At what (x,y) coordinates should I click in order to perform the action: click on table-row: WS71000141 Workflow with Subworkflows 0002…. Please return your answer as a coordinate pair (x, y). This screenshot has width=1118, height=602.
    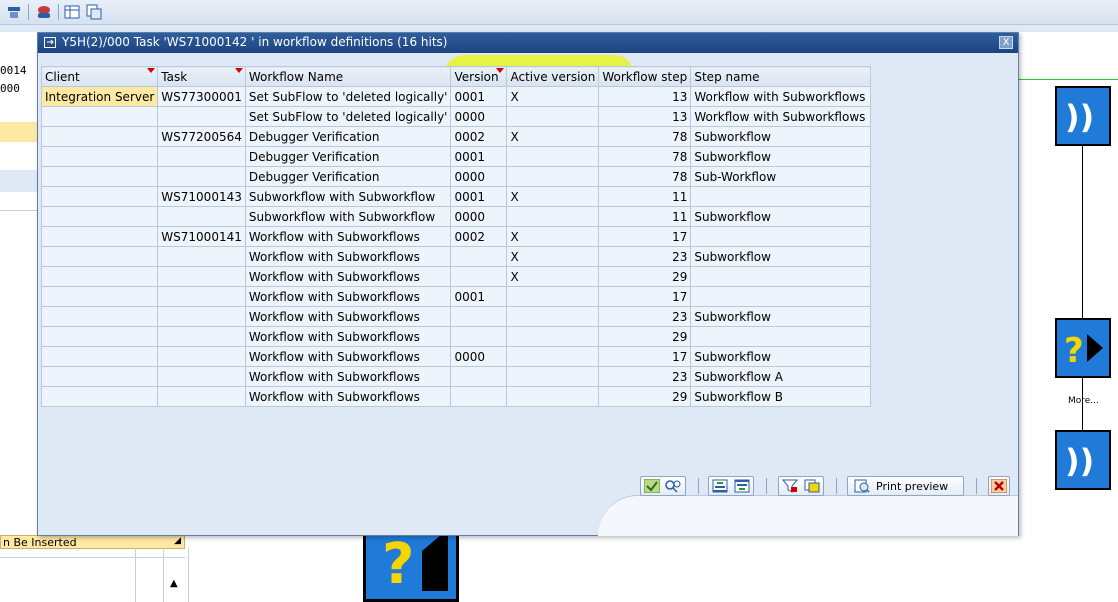
    Looking at the image, I should click on (456, 236).